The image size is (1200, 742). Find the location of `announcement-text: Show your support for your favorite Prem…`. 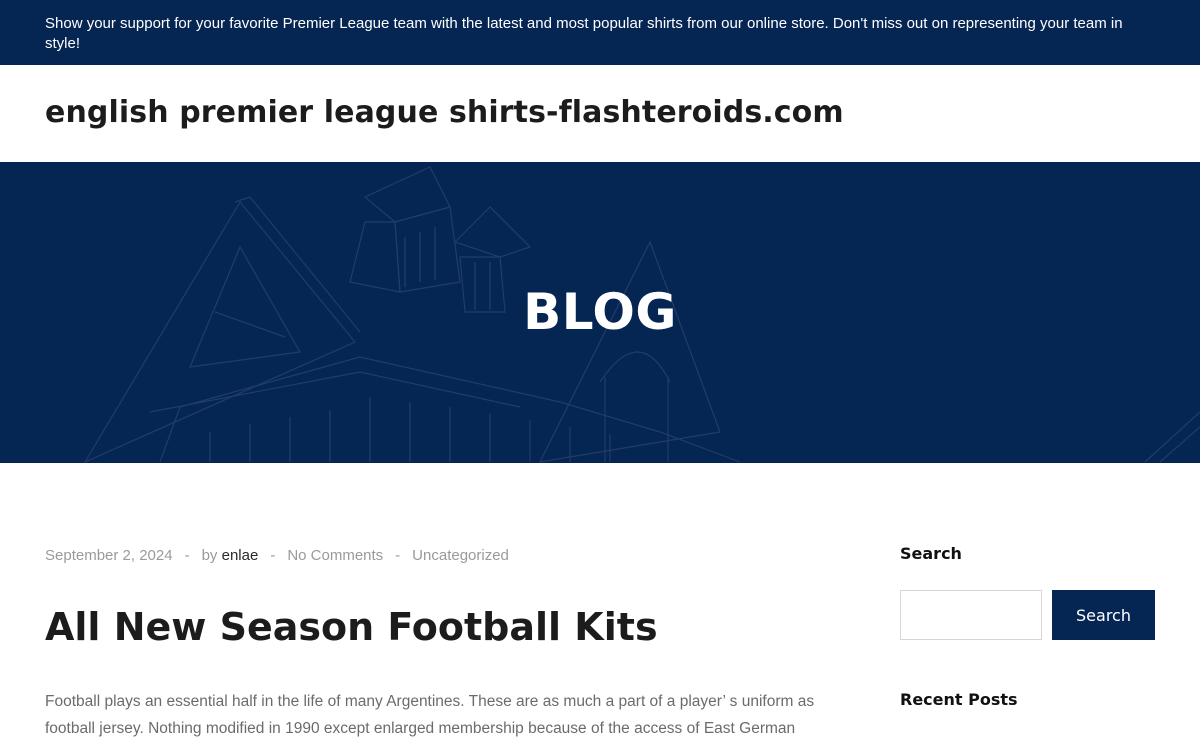

announcement-text: Show your support for your favorite Prem… is located at coordinates (584, 33).